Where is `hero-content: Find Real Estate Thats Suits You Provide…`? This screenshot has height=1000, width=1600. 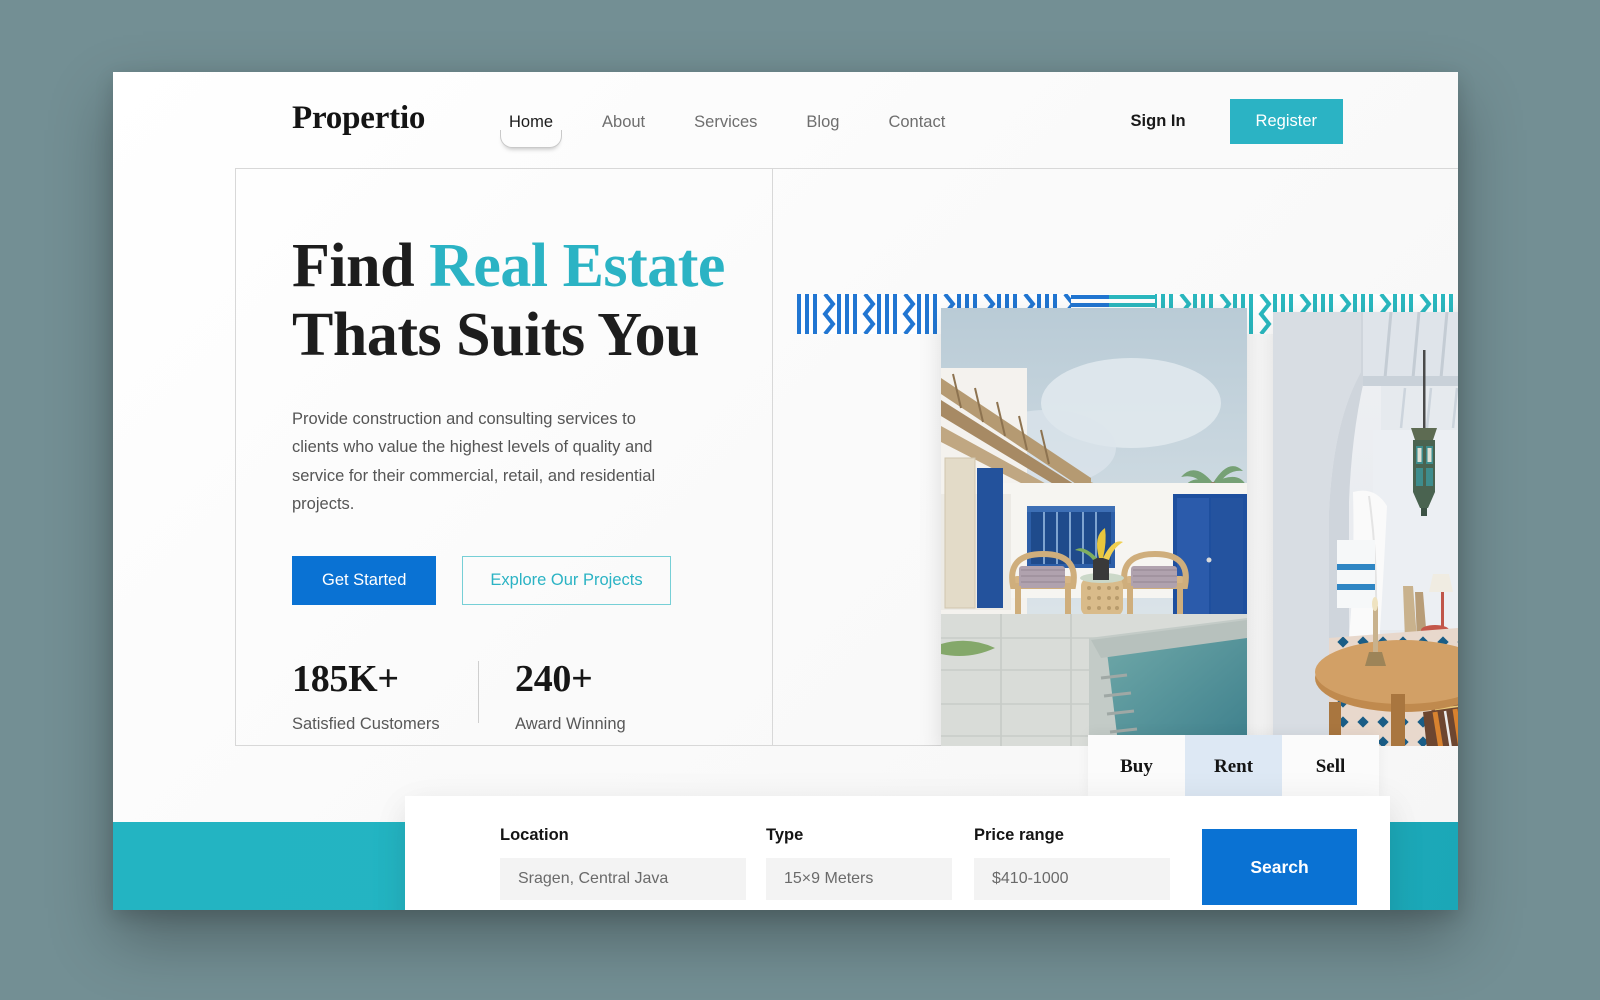 hero-content: Find Real Estate Thats Suits You Provide… is located at coordinates (517, 483).